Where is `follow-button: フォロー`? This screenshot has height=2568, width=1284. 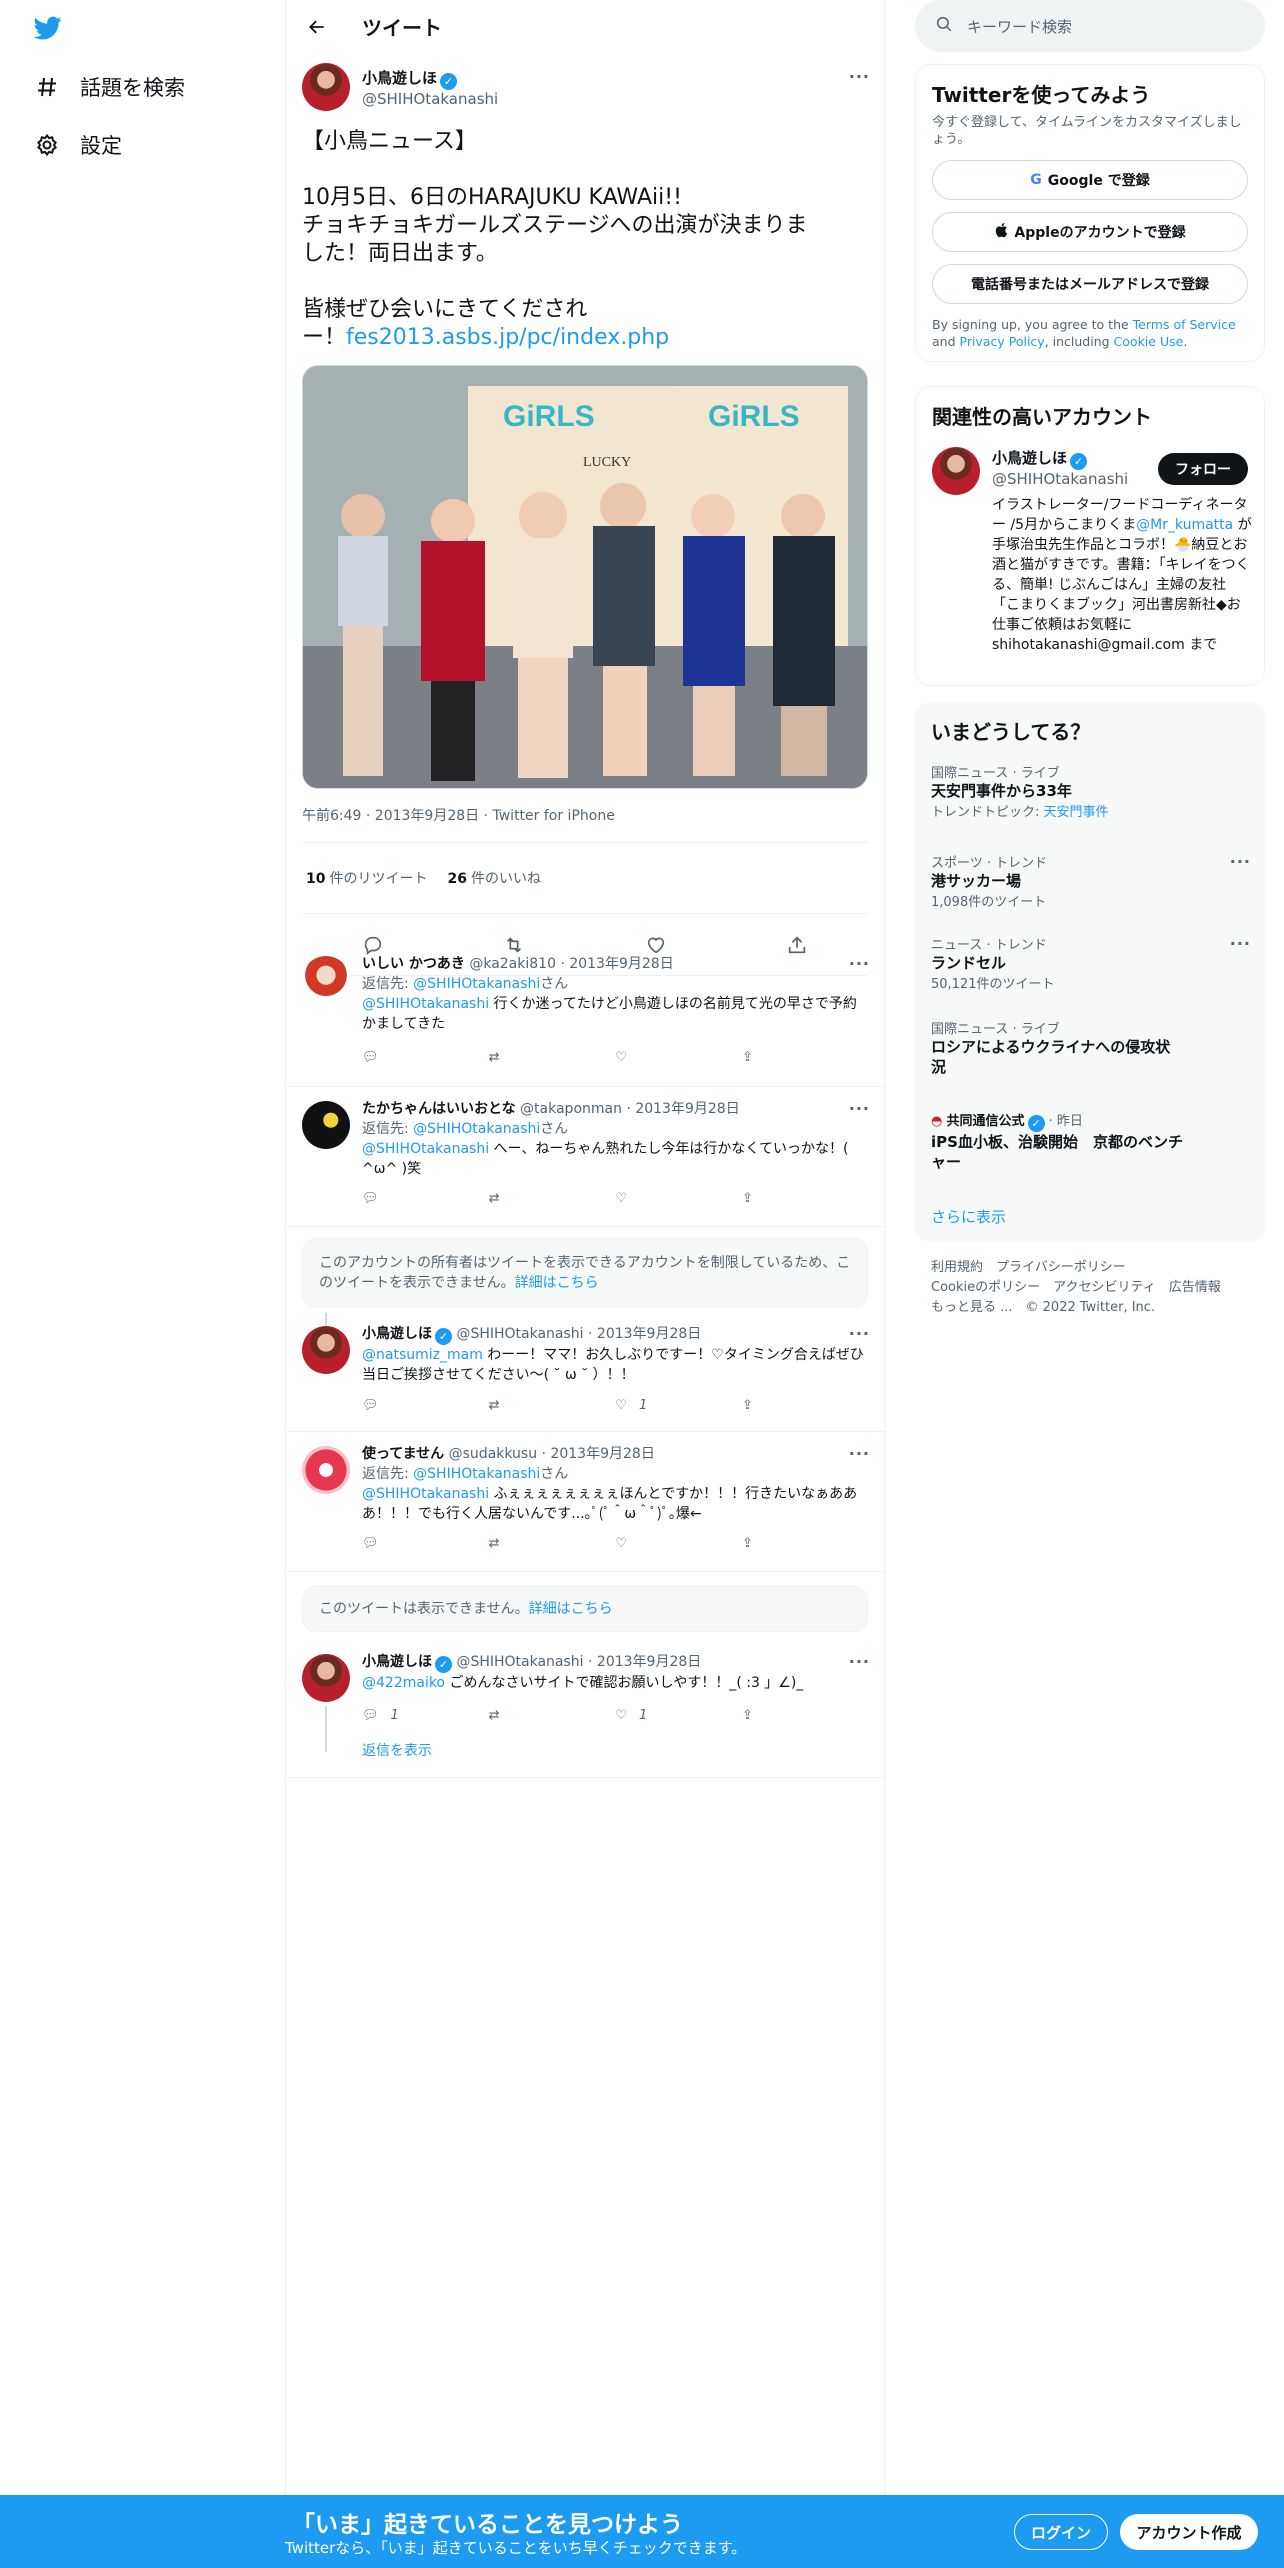
follow-button: フォロー is located at coordinates (1203, 469).